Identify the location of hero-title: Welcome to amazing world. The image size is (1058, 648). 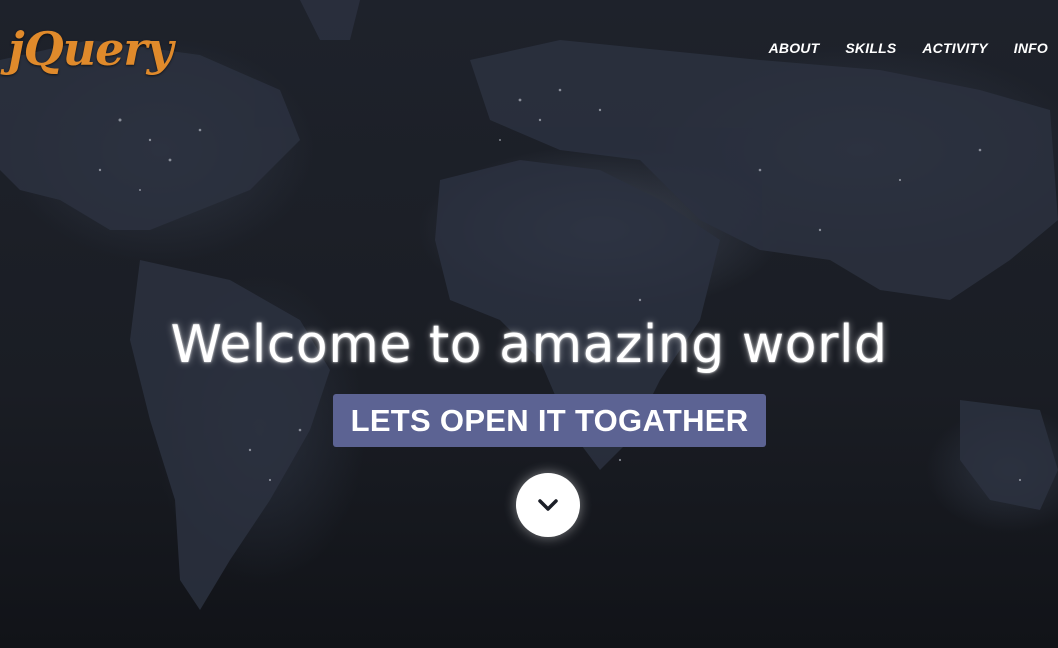
(529, 345).